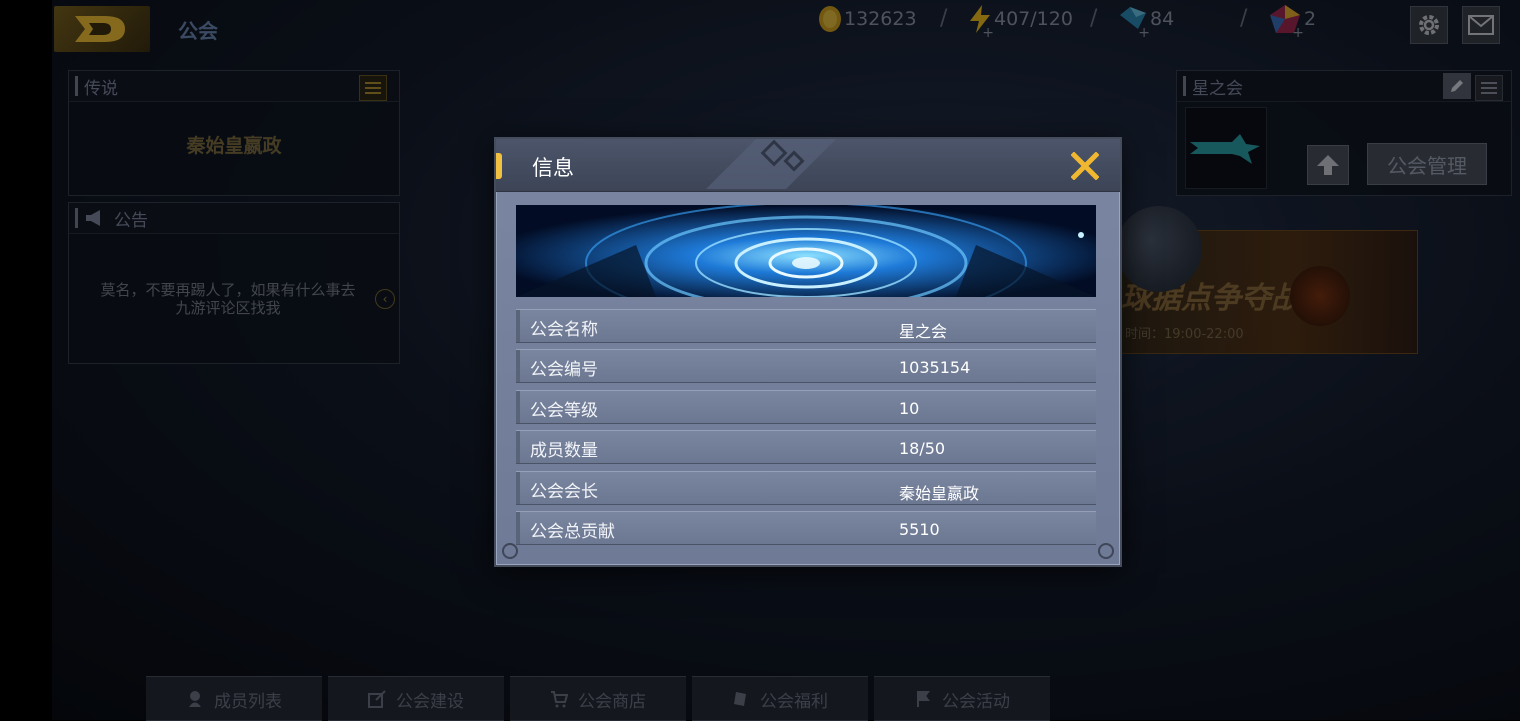 This screenshot has width=1520, height=721. What do you see at coordinates (806, 447) in the screenshot?
I see `info-row-member-count: 成员数量 18/50` at bounding box center [806, 447].